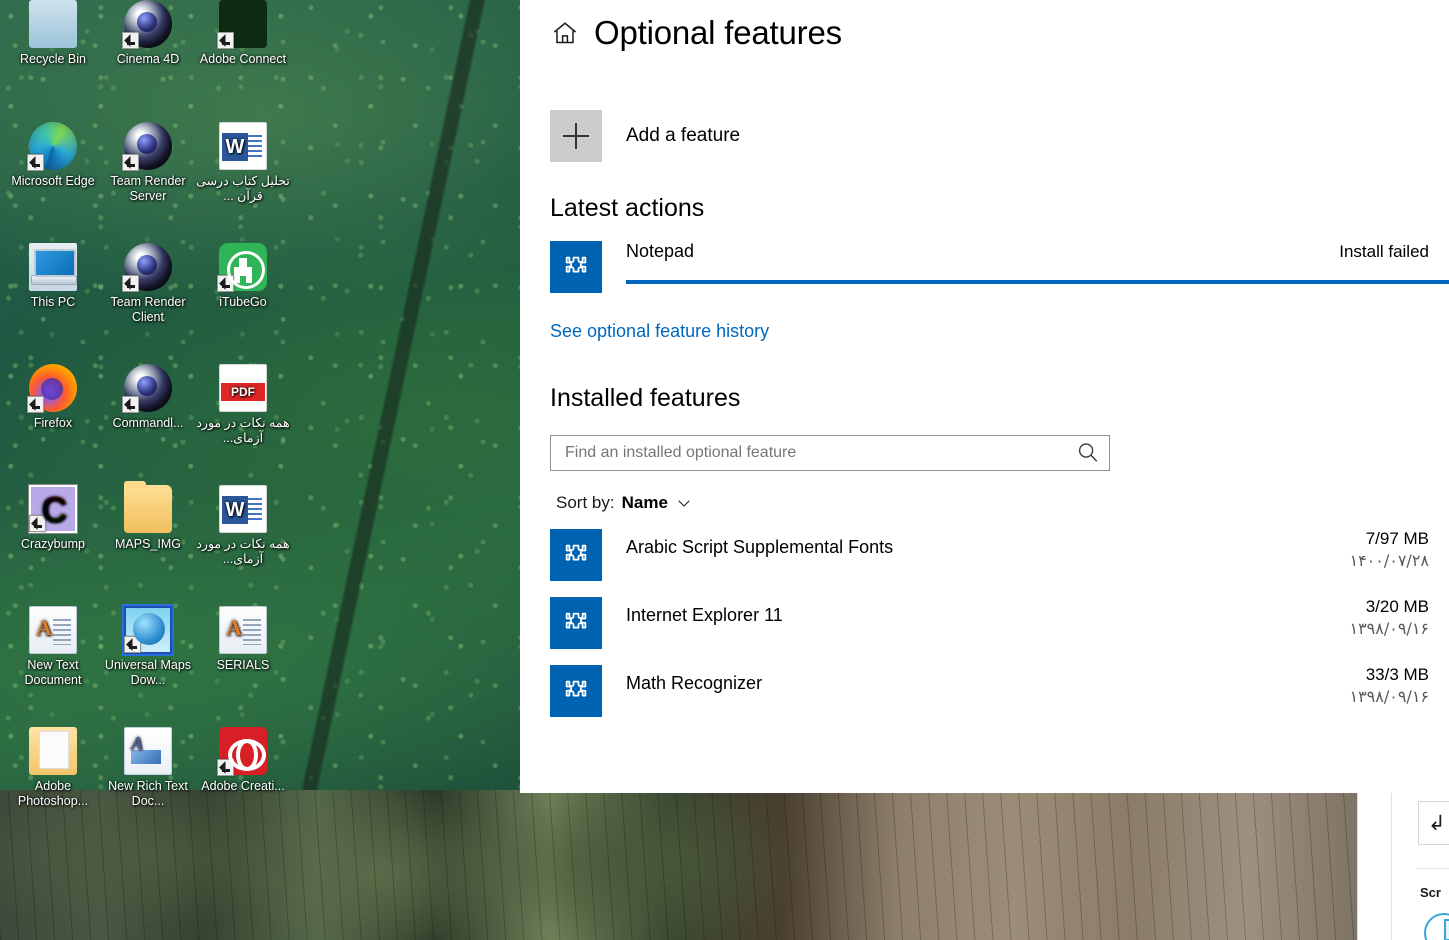 This screenshot has height=940, width=1449. Describe the element at coordinates (660, 251) in the screenshot. I see `latest-action-name: Notepad` at that location.